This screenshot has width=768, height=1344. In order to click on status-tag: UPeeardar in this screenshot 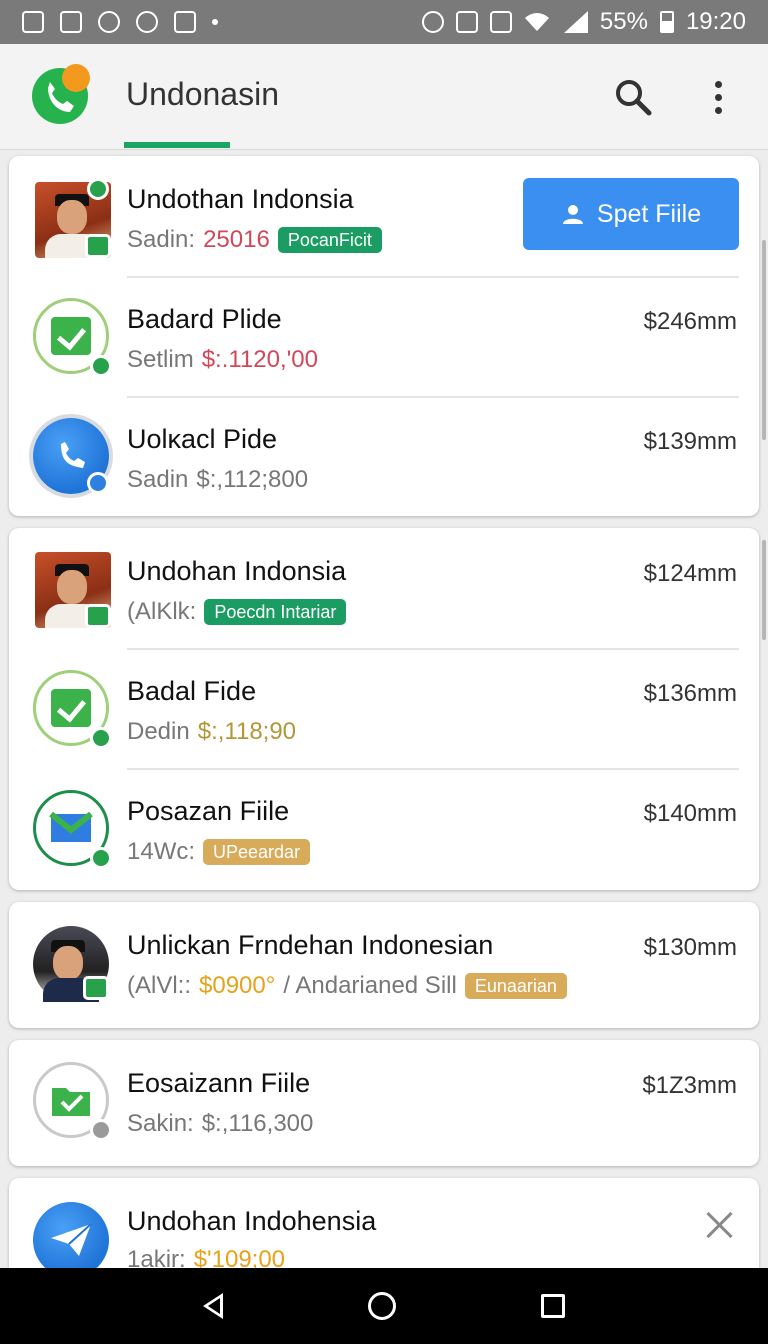, I will do `click(257, 852)`.